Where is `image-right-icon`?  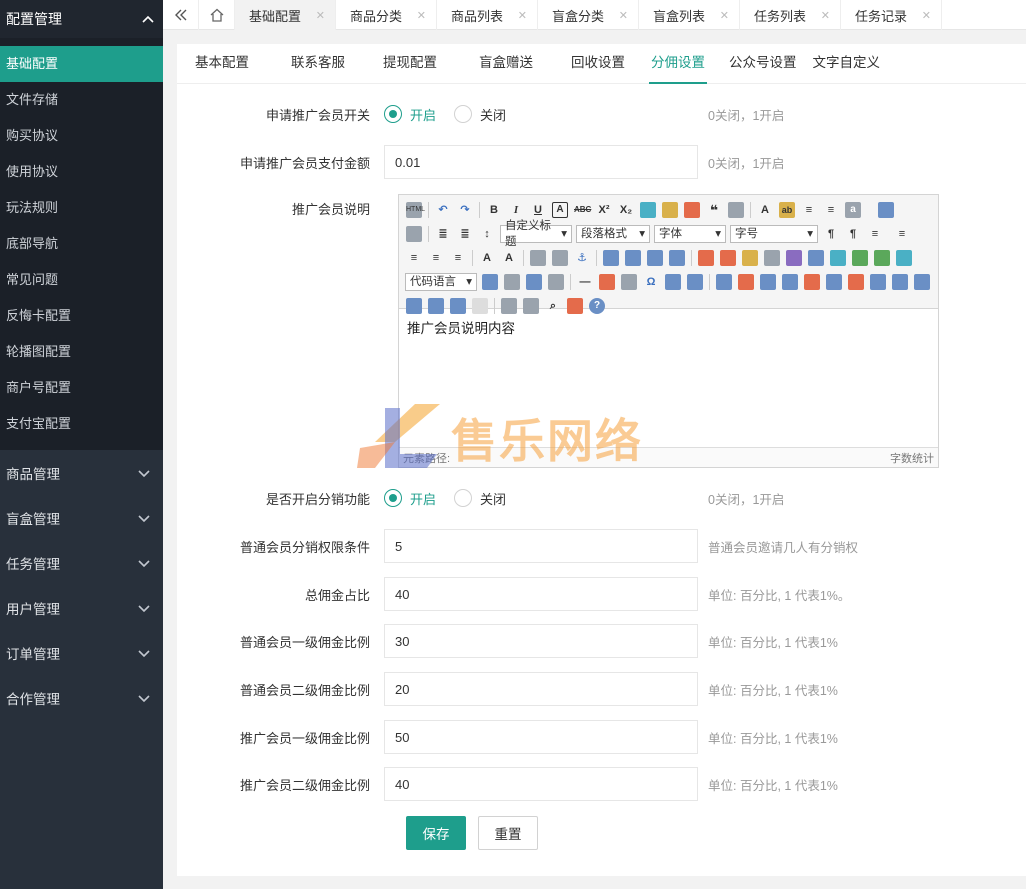
image-right-icon is located at coordinates (655, 258).